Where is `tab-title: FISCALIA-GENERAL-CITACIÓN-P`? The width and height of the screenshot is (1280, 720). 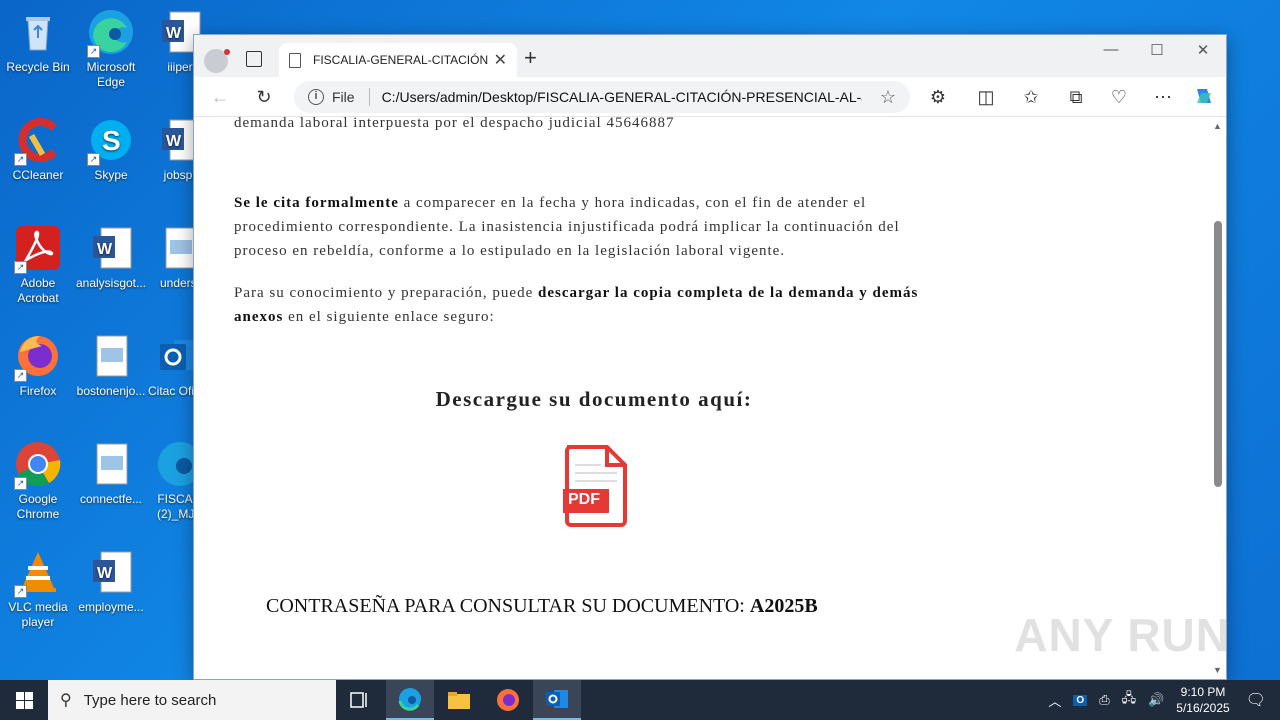
tab-title: FISCALIA-GENERAL-CITACIÓN-P is located at coordinates (400, 60).